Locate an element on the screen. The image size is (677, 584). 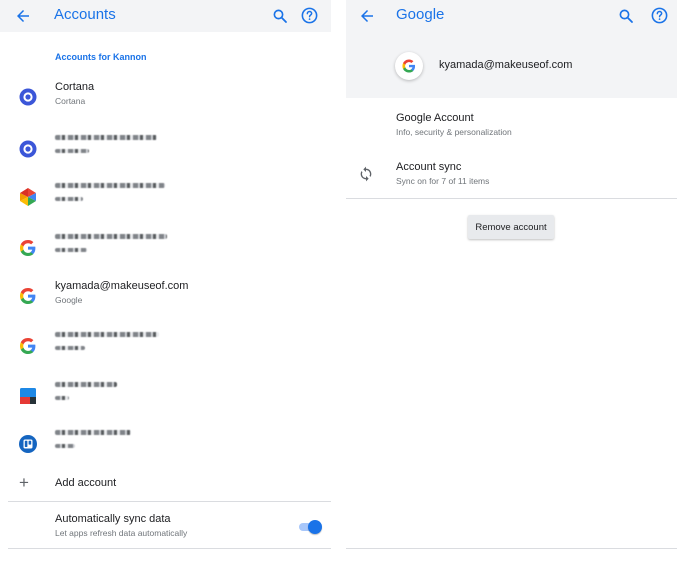
page-title: Google is located at coordinates (420, 14).